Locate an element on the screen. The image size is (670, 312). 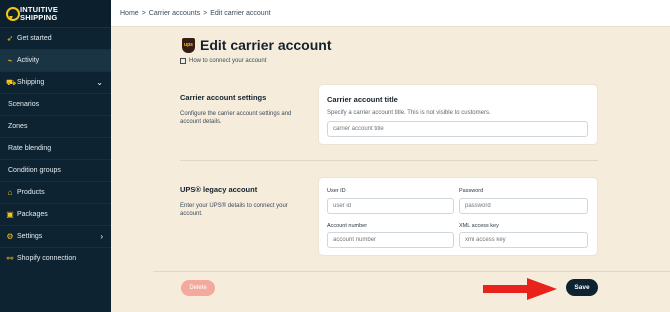
delete-button: Delete is located at coordinates (198, 288).